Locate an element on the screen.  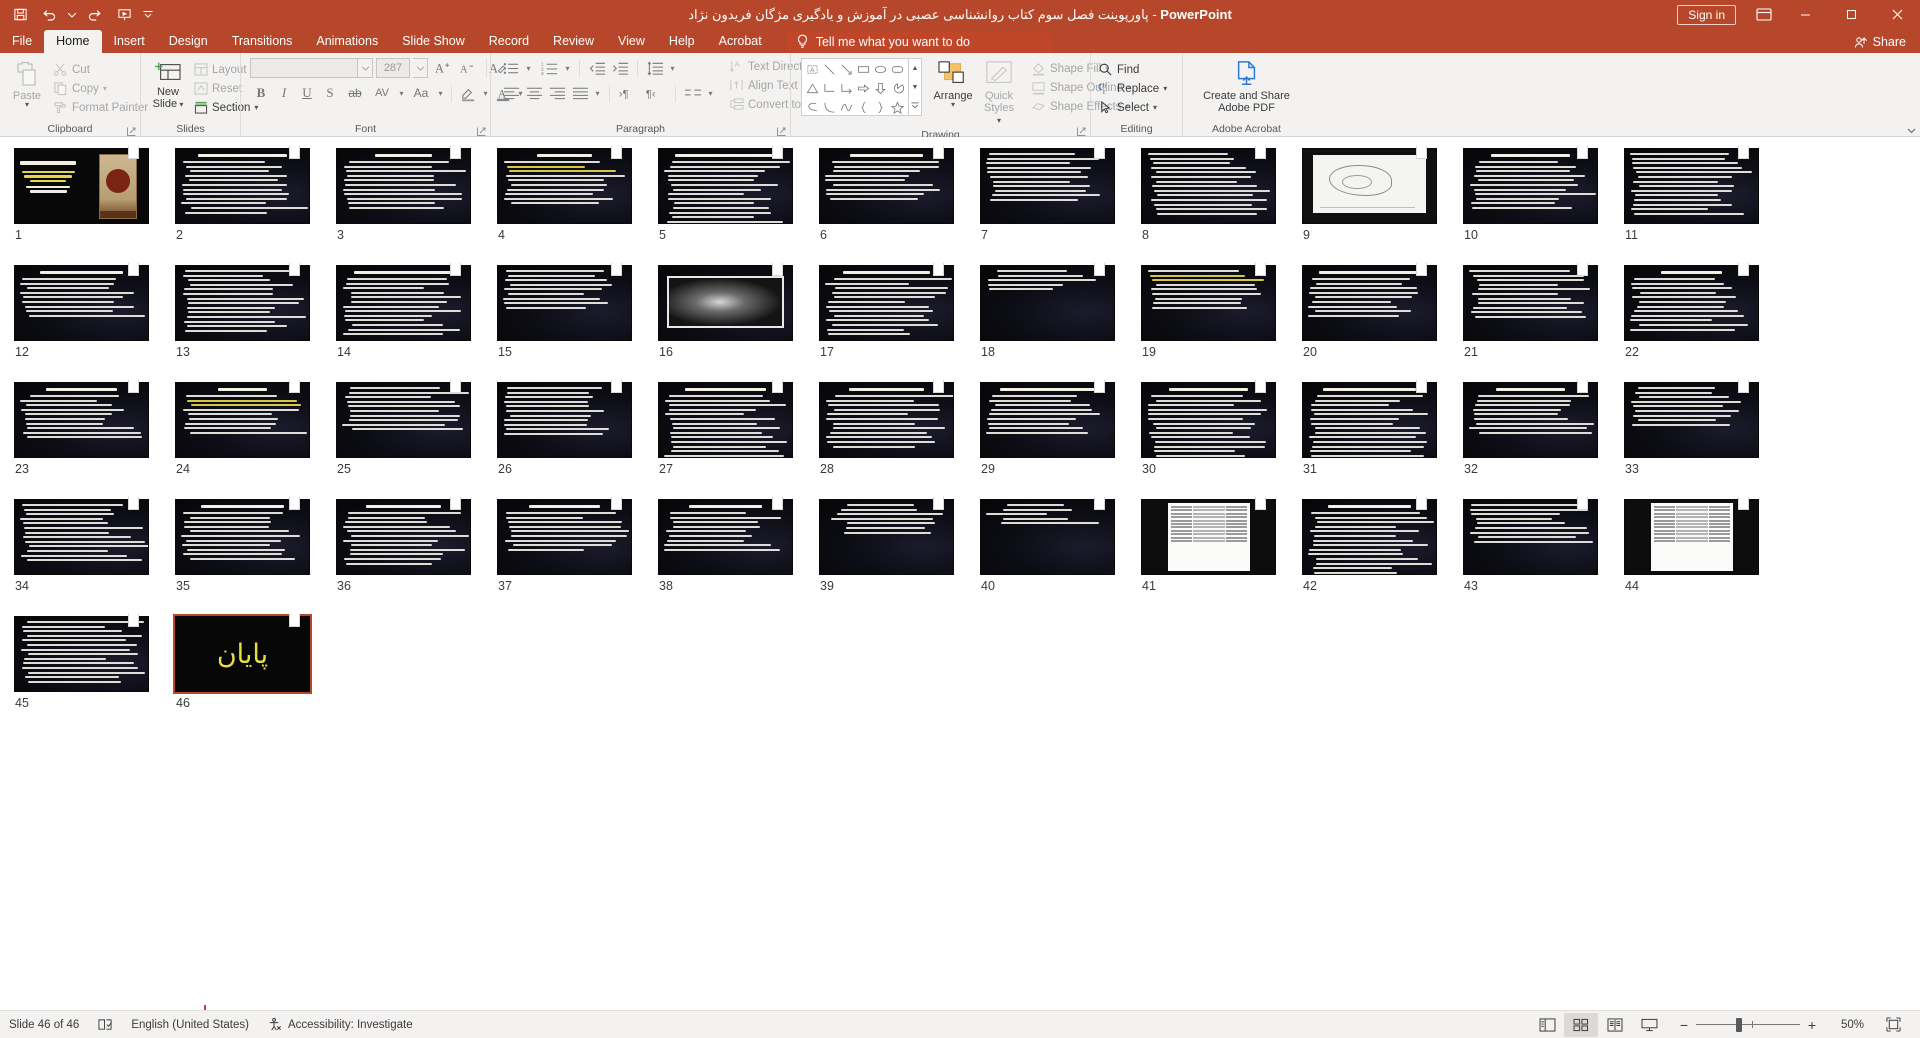
slide-cell: 17 is located at coordinates (899, 311).